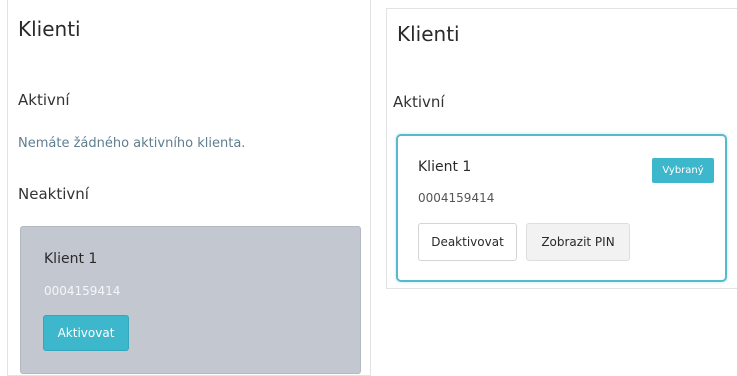 The width and height of the screenshot is (737, 376). I want to click on inactive-section-heading: Neaktivní, so click(53, 194).